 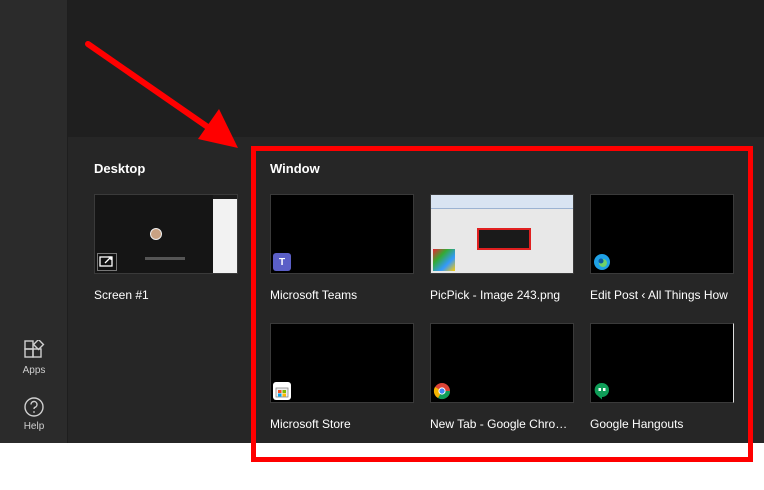 I want to click on window-tile-hangouts: Google Hangouts, so click(x=662, y=377).